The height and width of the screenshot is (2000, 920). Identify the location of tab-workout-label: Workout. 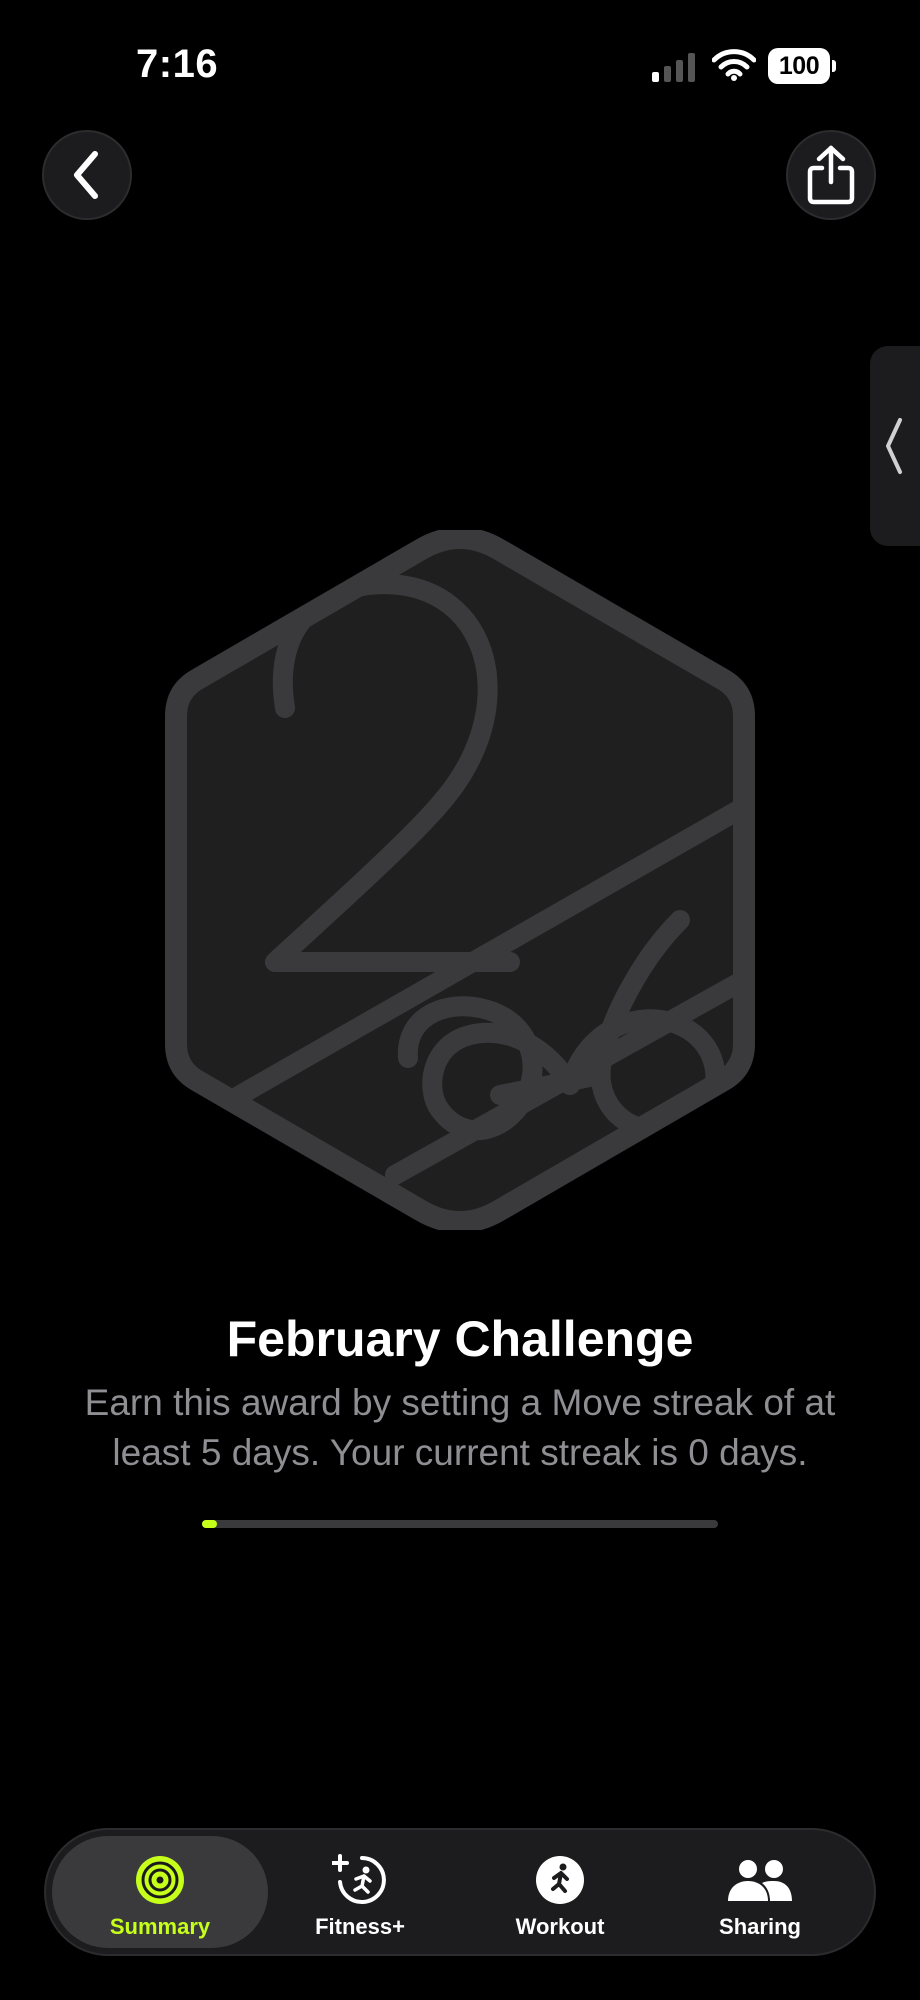
(560, 1926).